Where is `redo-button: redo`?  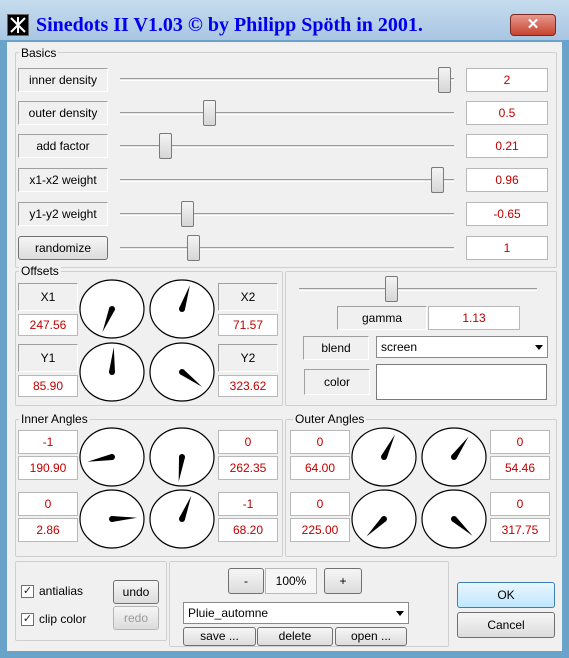
redo-button: redo is located at coordinates (136, 618).